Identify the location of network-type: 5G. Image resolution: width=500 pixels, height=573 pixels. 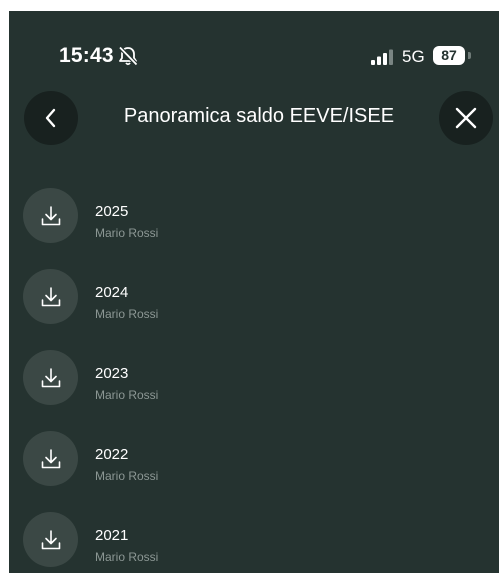
(413, 56).